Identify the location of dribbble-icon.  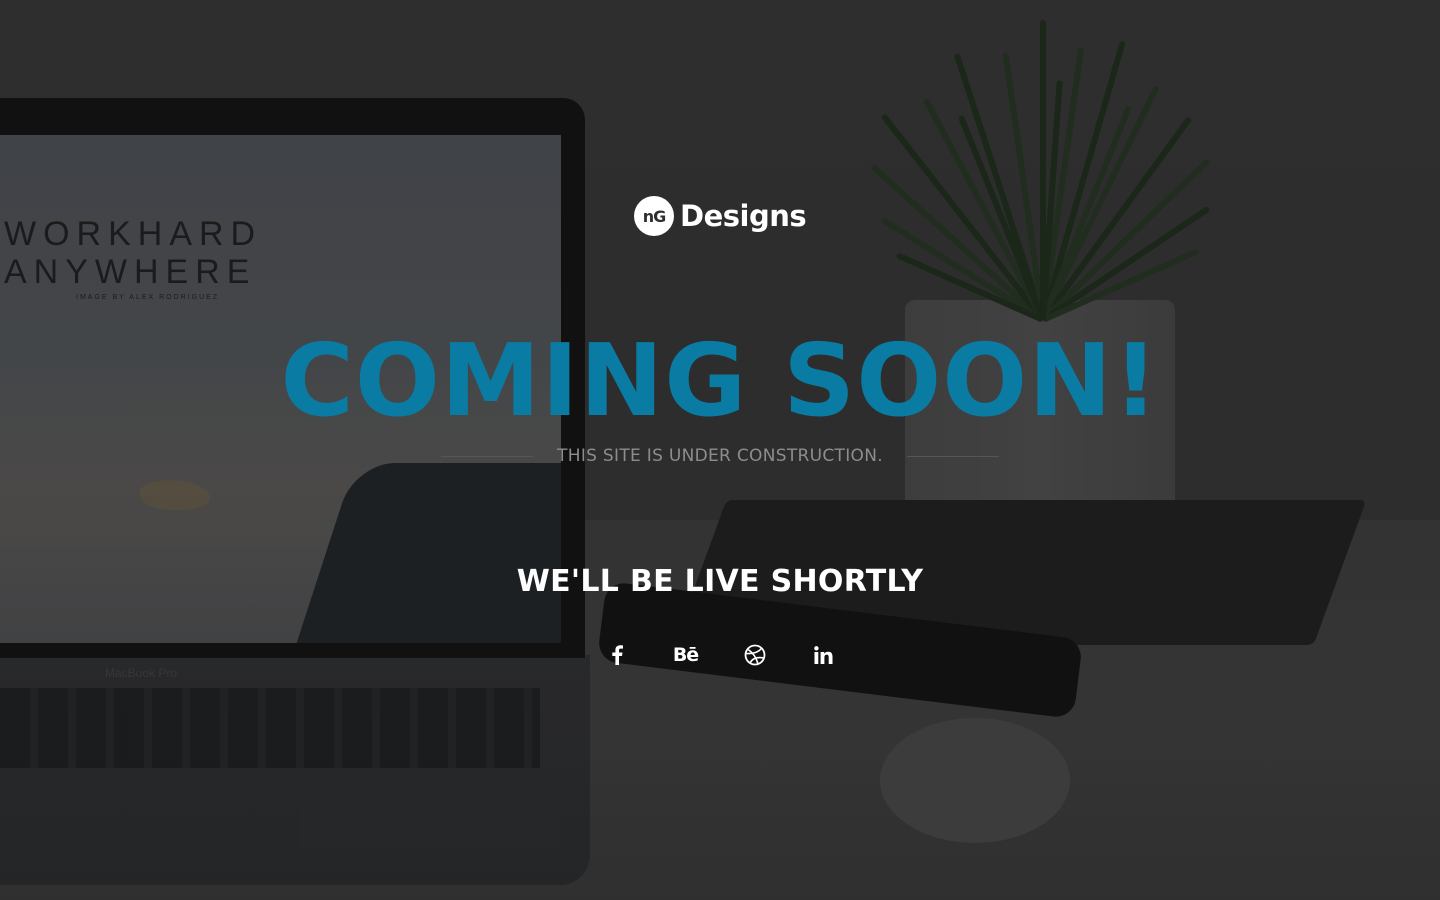
(755, 655).